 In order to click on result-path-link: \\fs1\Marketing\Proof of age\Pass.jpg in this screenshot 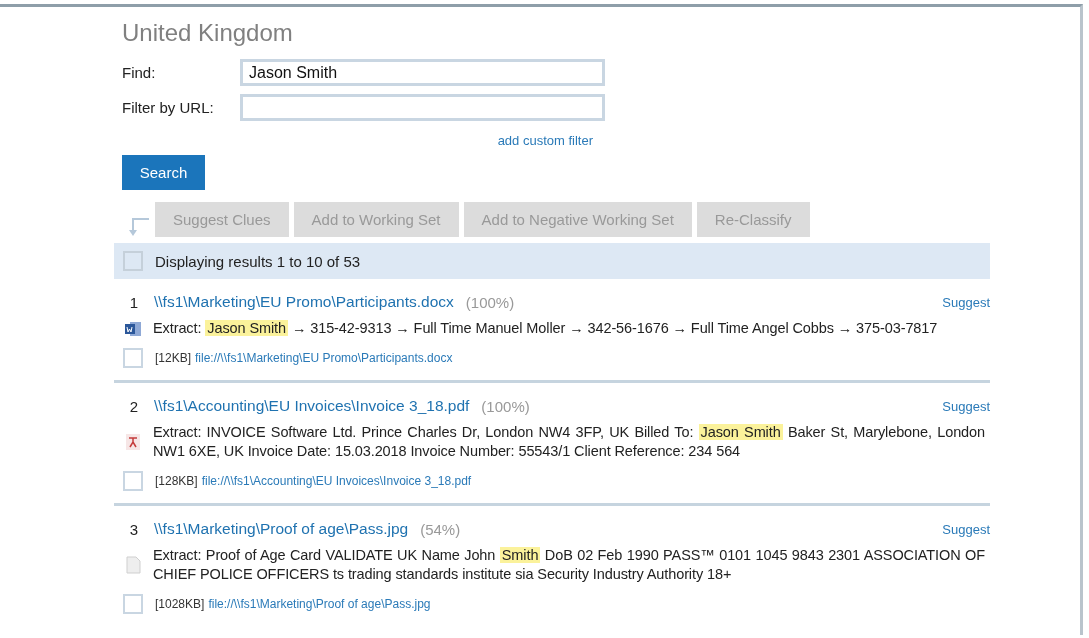, I will do `click(281, 529)`.